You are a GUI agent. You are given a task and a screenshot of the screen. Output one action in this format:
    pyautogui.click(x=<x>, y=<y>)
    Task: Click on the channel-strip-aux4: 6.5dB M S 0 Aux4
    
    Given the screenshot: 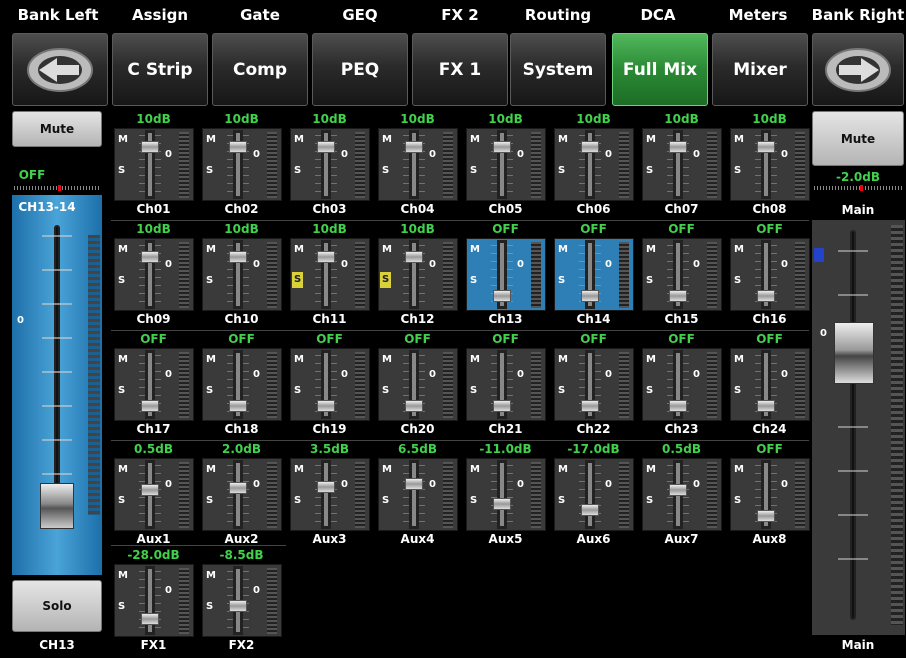 What is the action you would take?
    pyautogui.click(x=417, y=497)
    